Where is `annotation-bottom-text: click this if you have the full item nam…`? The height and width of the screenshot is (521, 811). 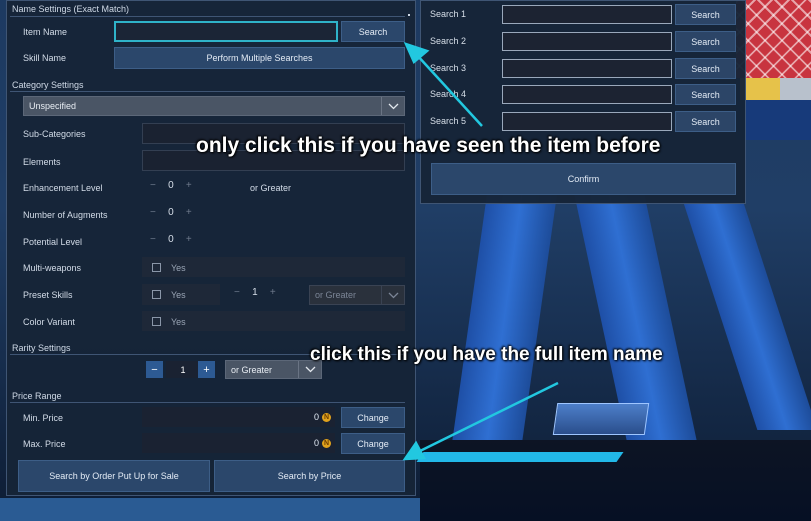 annotation-bottom-text: click this if you have the full item nam… is located at coordinates (486, 354).